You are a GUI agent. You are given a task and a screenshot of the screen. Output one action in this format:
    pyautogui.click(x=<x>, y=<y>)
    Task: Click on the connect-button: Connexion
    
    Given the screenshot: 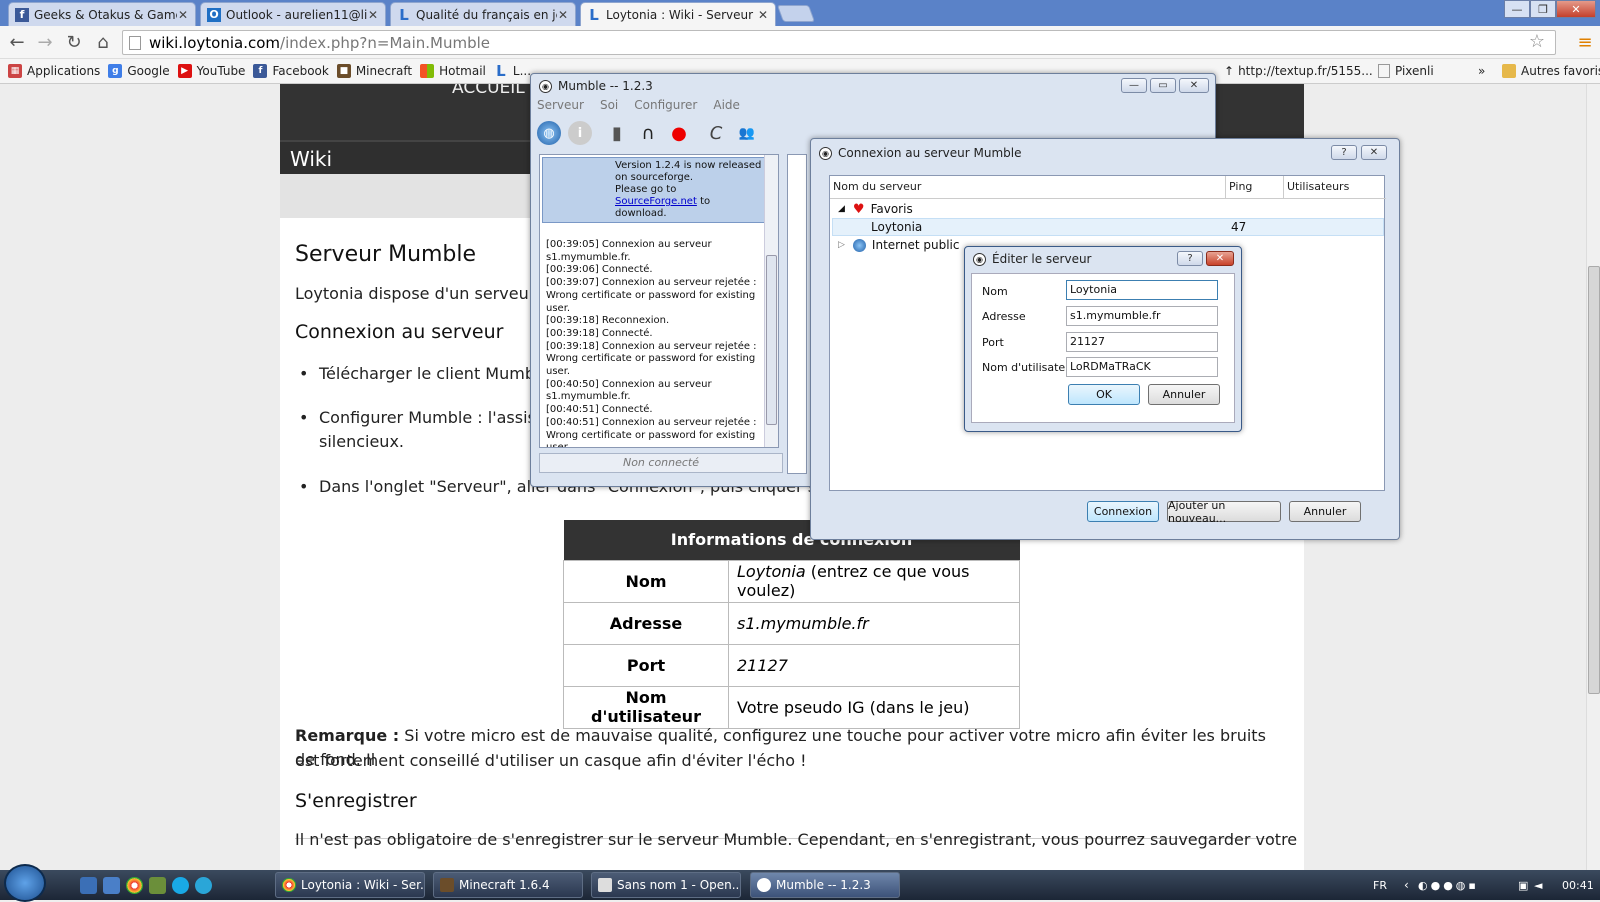 What is the action you would take?
    pyautogui.click(x=1123, y=511)
    